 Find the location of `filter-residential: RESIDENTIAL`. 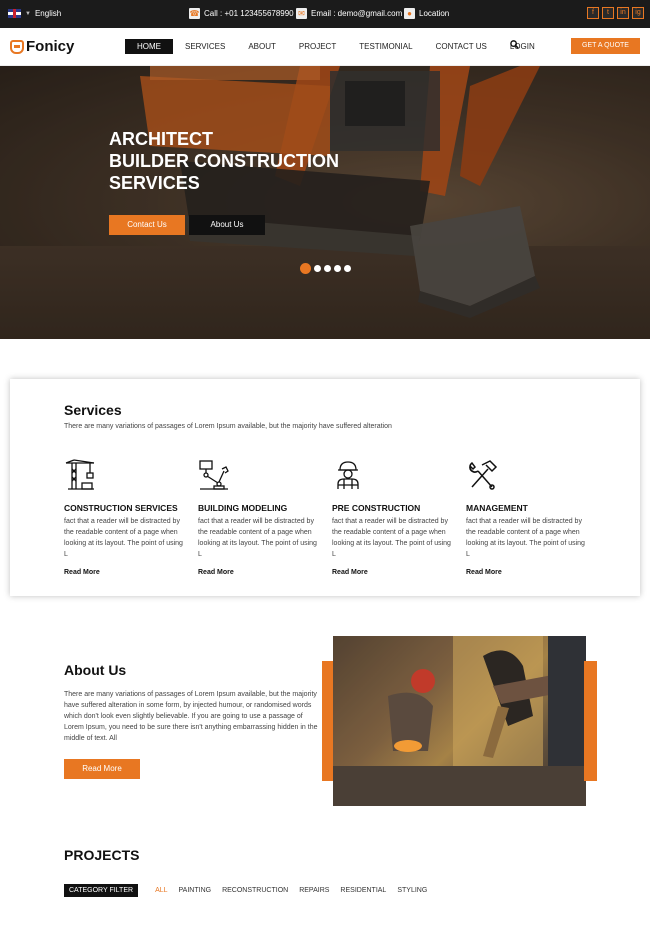

filter-residential: RESIDENTIAL is located at coordinates (363, 890).